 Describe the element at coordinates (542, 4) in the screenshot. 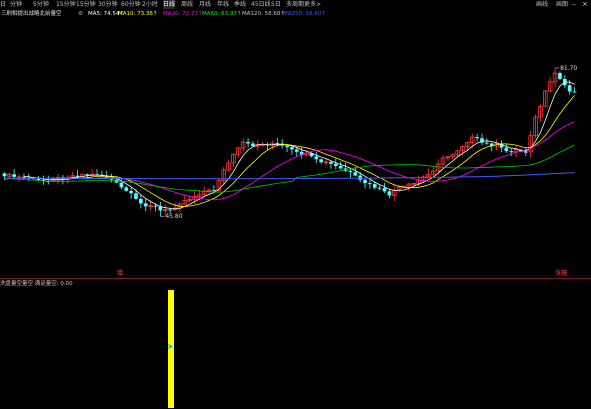

I see `toolbar-right-item: 画线` at that location.